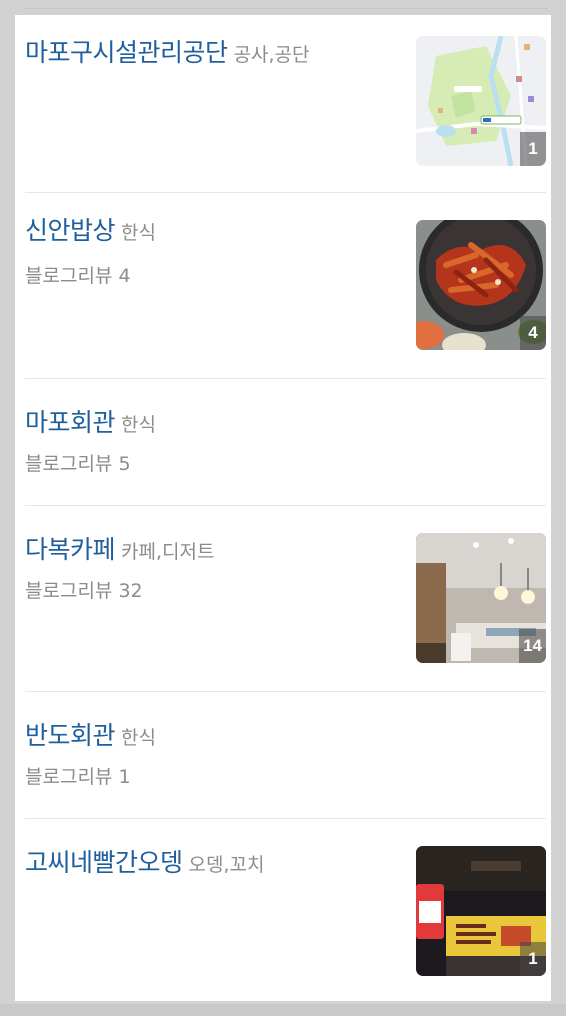 This screenshot has height=1016, width=566. I want to click on storefront-thumbnail: 1, so click(481, 911).